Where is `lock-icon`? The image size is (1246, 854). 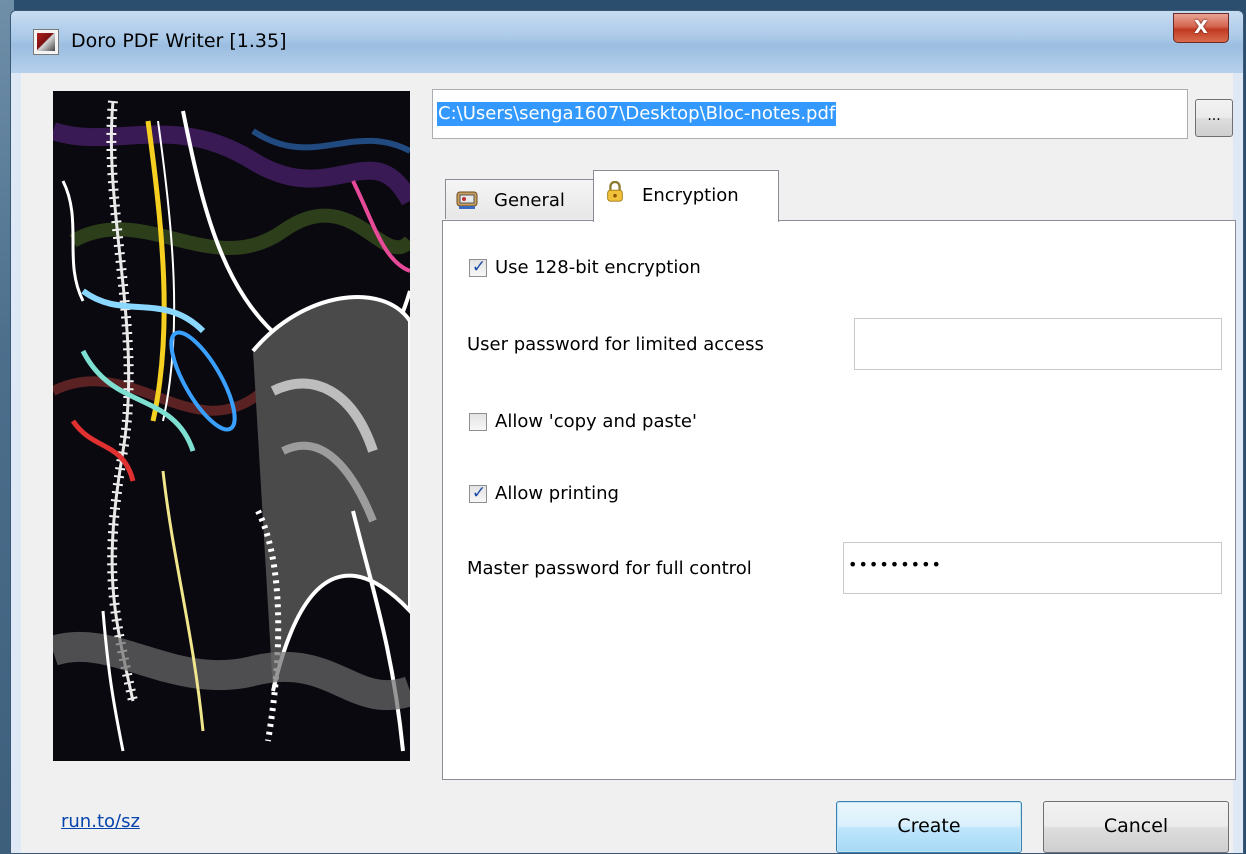
lock-icon is located at coordinates (615, 191).